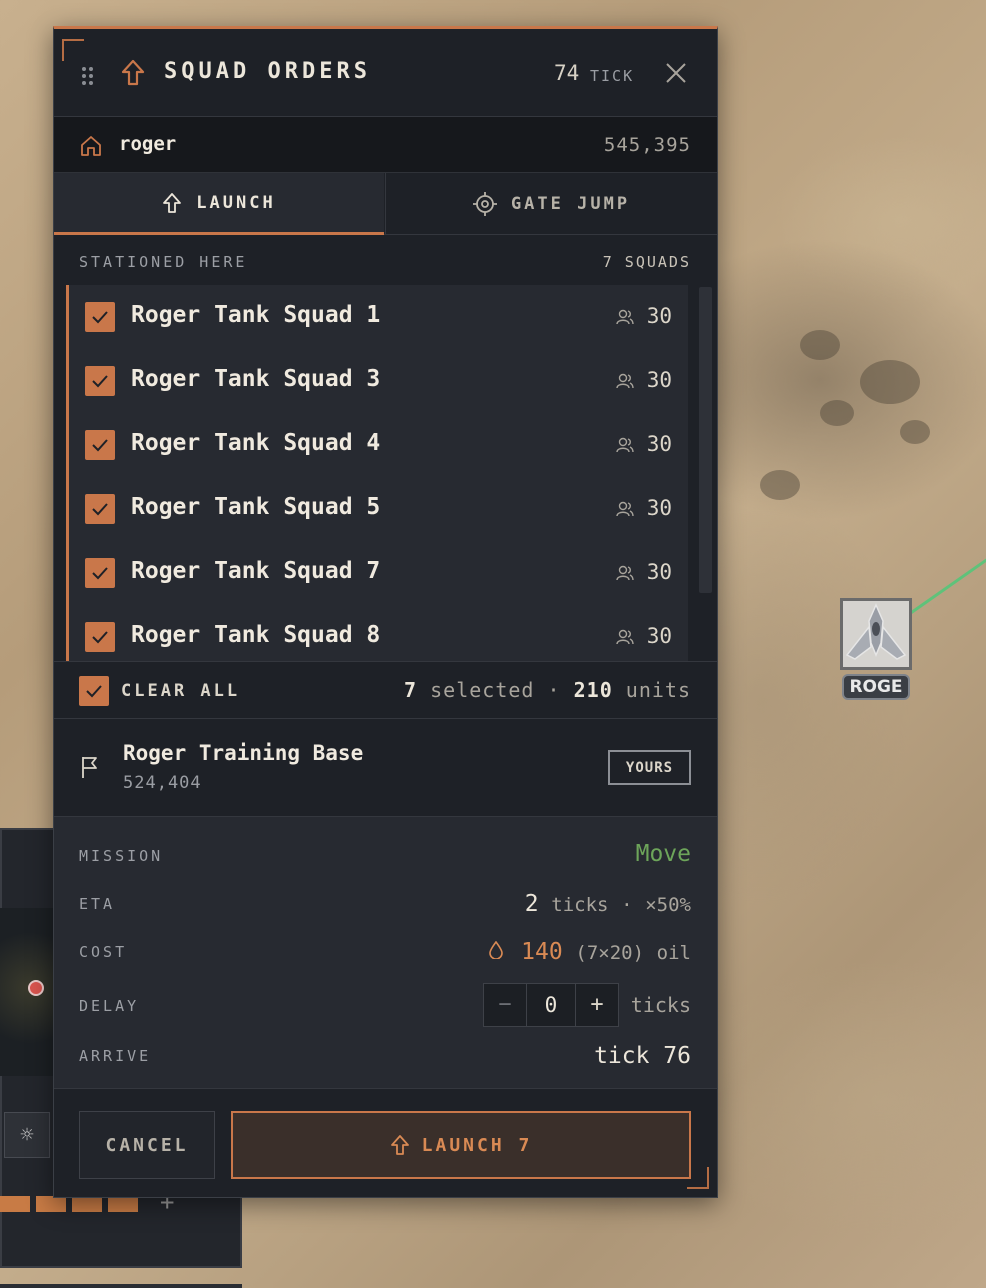 The image size is (986, 1288). I want to click on squad-name: Roger Tank Squad 8, so click(256, 635).